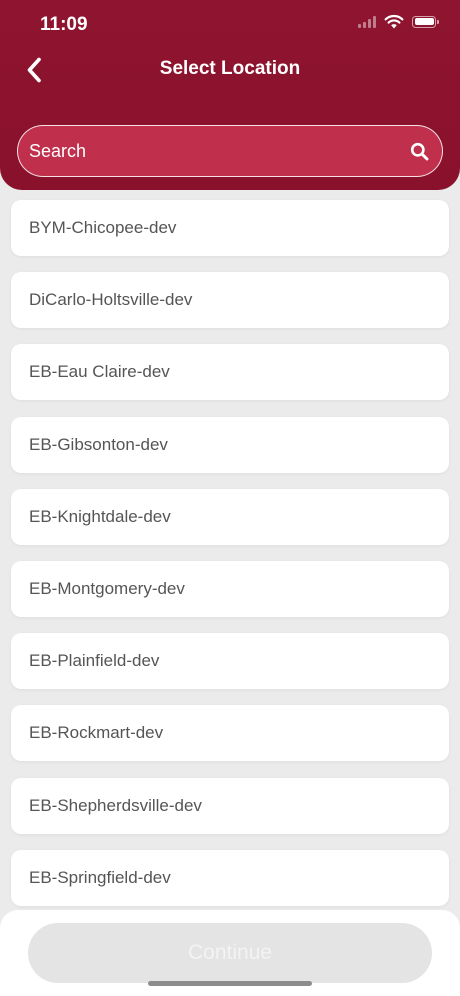 The image size is (460, 996). I want to click on location-item: EB-Plainfield-dev, so click(230, 661).